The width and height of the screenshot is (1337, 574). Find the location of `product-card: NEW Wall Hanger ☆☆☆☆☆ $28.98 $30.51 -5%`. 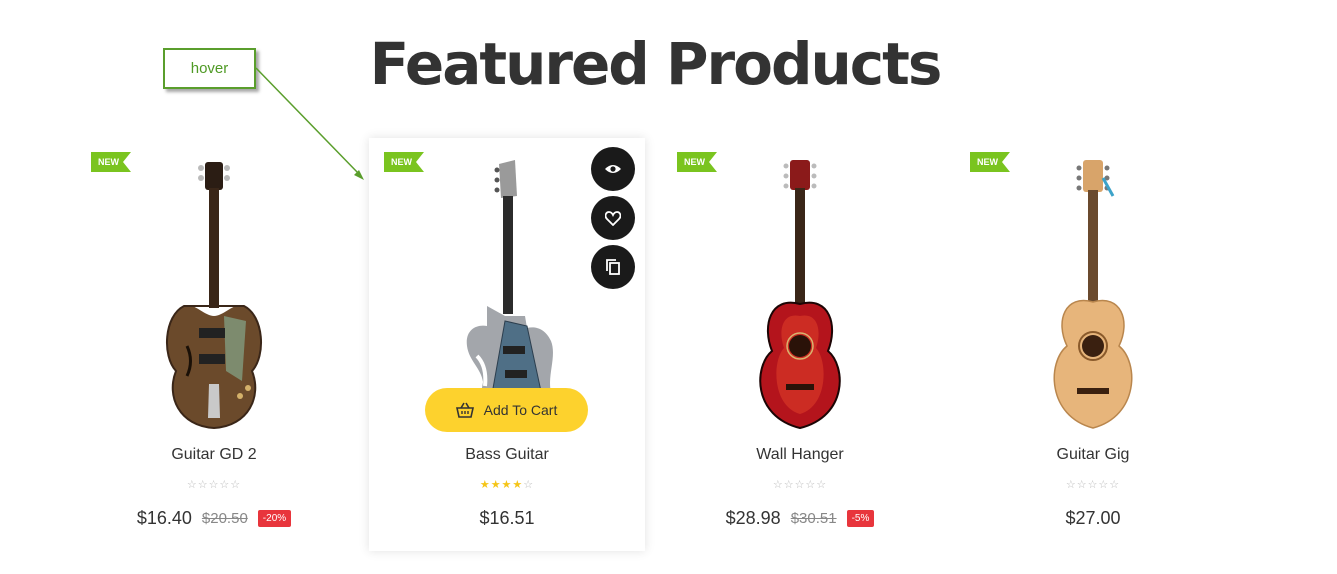

product-card: NEW Wall Hanger ☆☆☆☆☆ $28.98 $30.51 -5% is located at coordinates (800, 344).